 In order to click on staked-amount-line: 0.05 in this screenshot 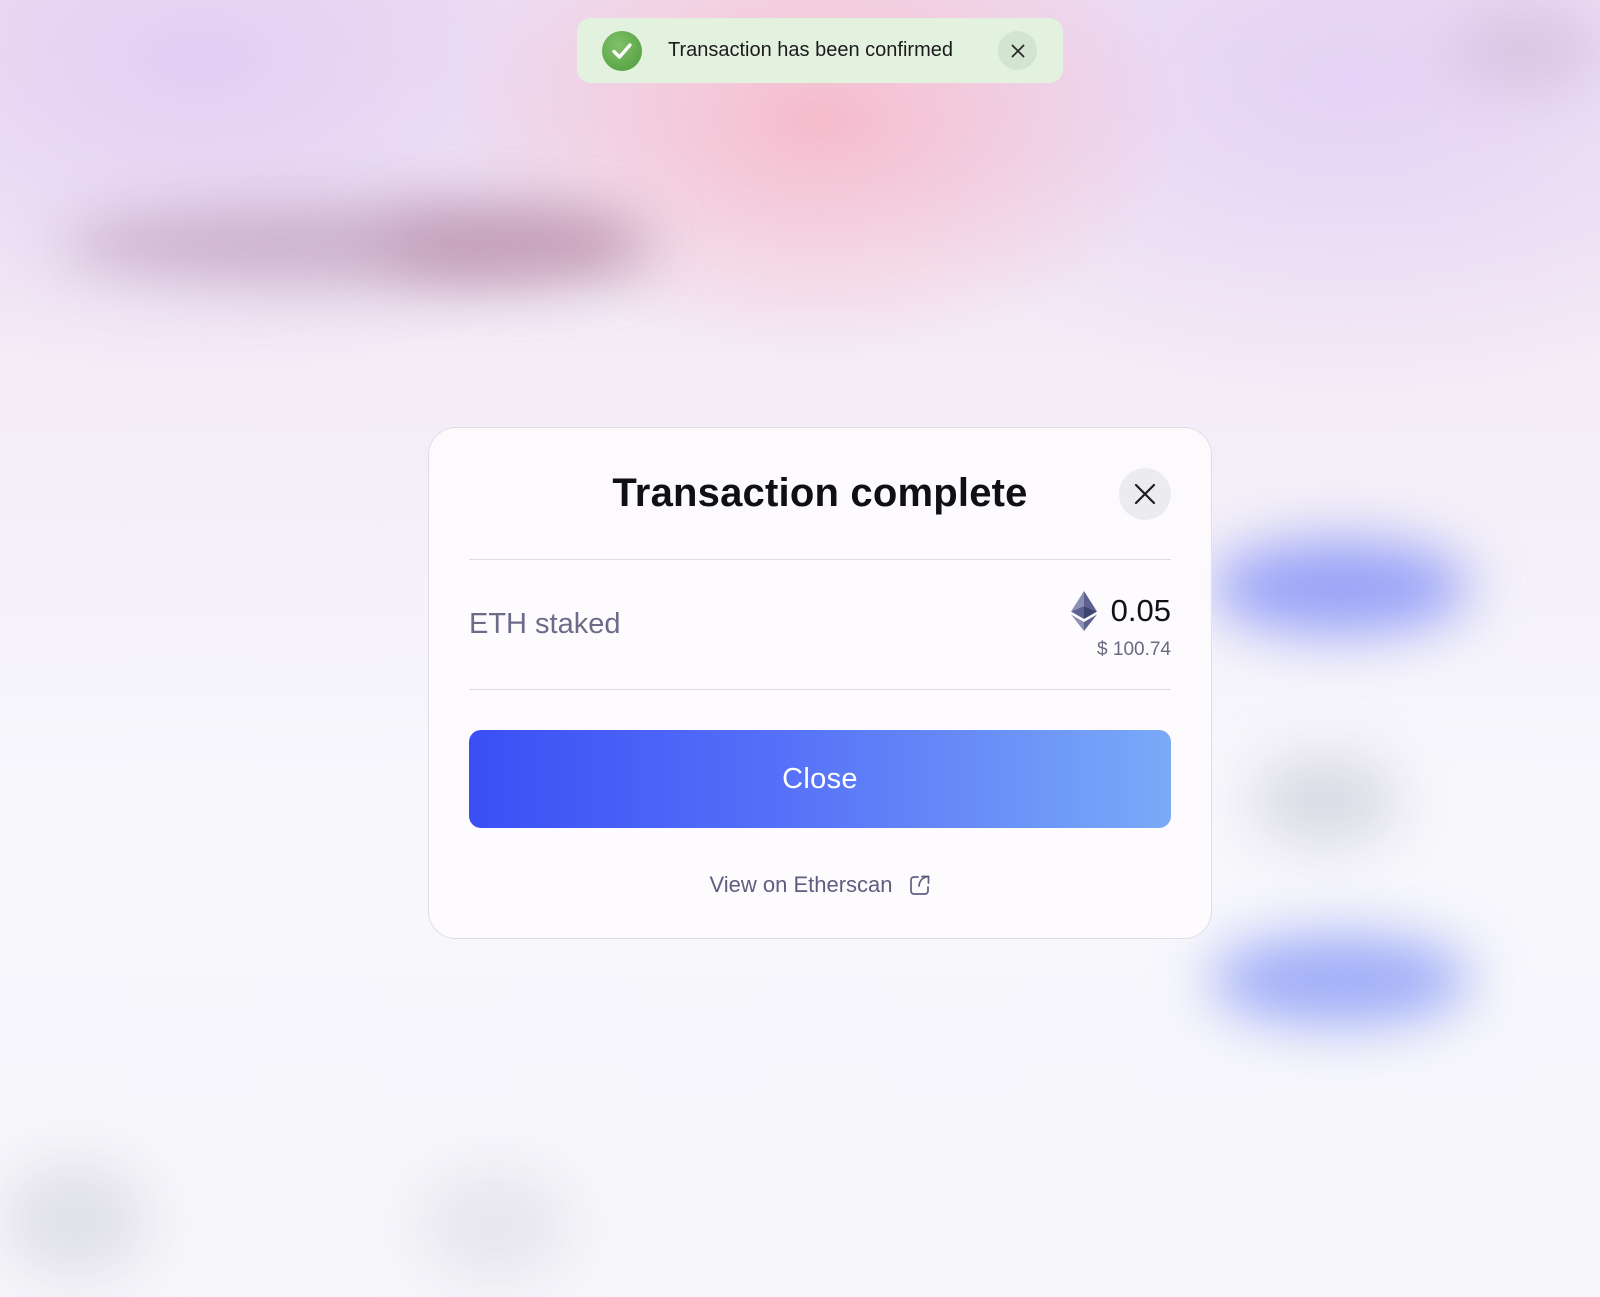, I will do `click(1120, 610)`.